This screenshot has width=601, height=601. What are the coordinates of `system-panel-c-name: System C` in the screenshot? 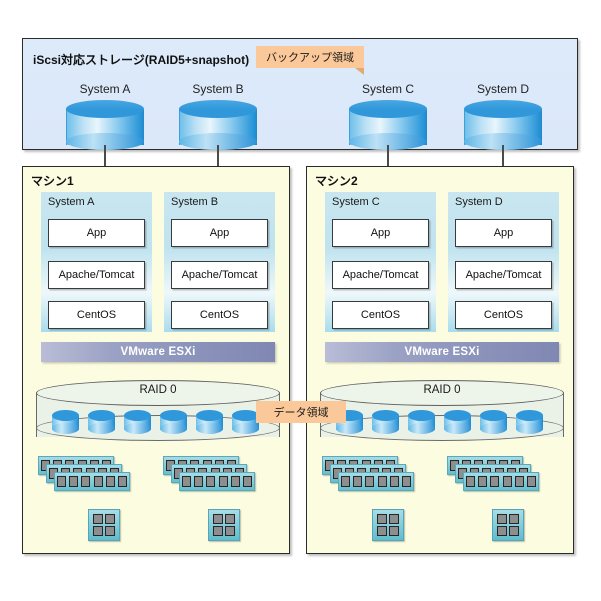 It's located at (356, 202).